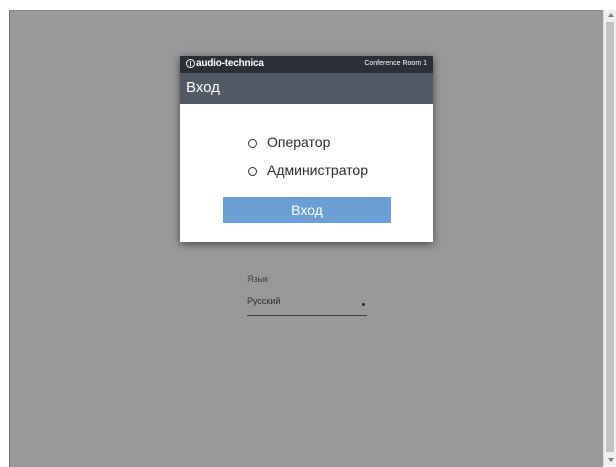 This screenshot has width=616, height=467. I want to click on scroll-thumb, so click(610, 237).